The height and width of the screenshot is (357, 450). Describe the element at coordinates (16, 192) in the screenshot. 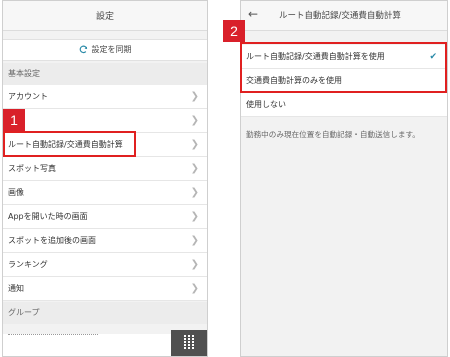

I see `item-label: 画像` at that location.